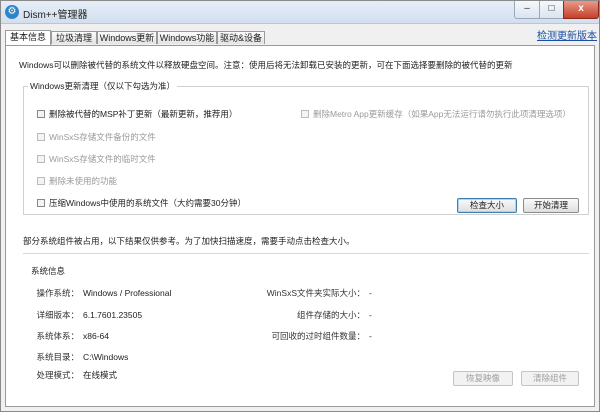 The image size is (600, 412). I want to click on window-title: Dism++管理器, so click(55, 15).